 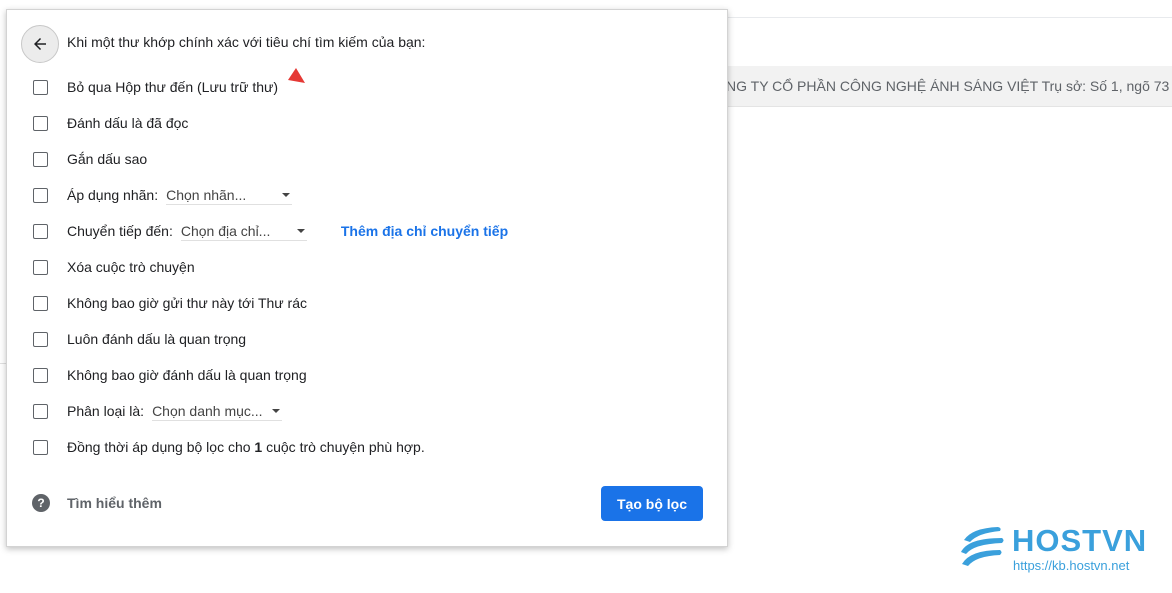 I want to click on option-label: Bỏ qua Hộp thư đến (Lưu trữ thư), so click(x=173, y=87).